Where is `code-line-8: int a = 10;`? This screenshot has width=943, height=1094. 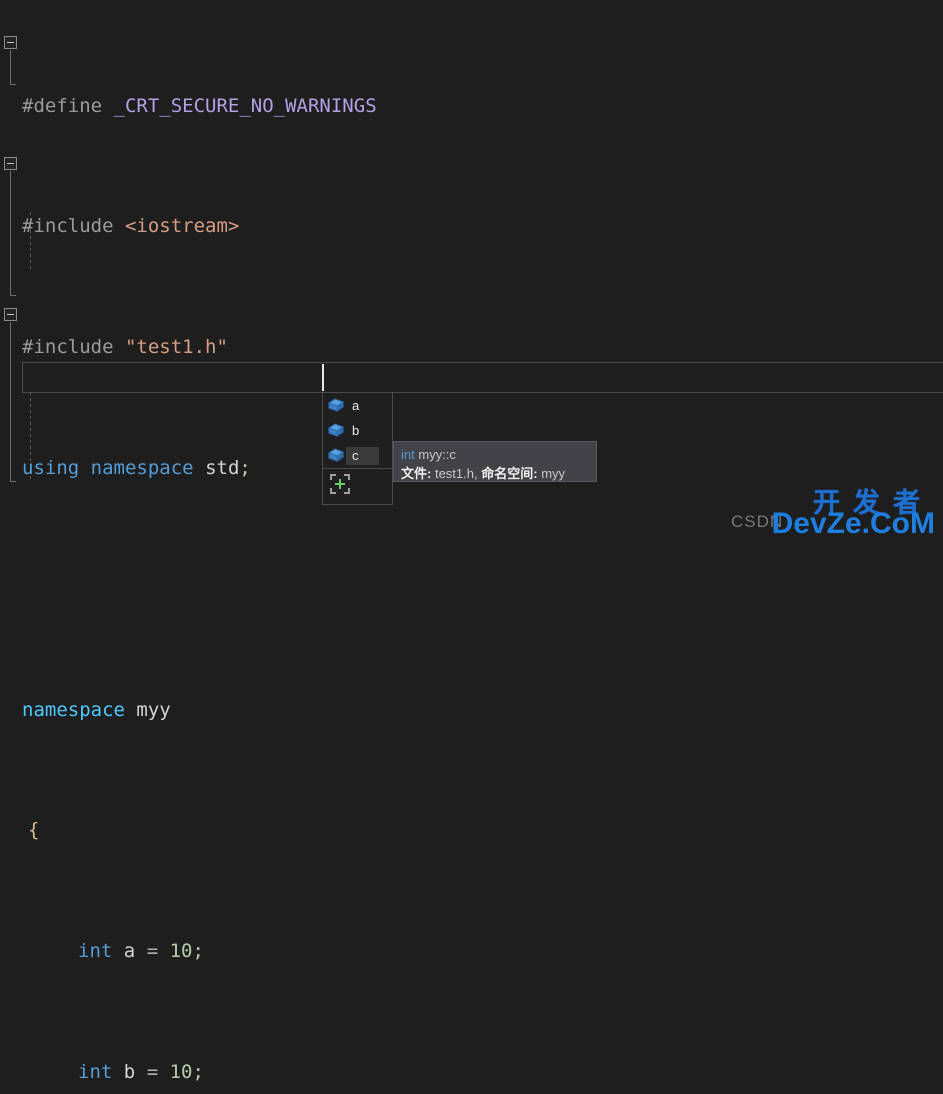 code-line-8: int a = 10; is located at coordinates (471, 951).